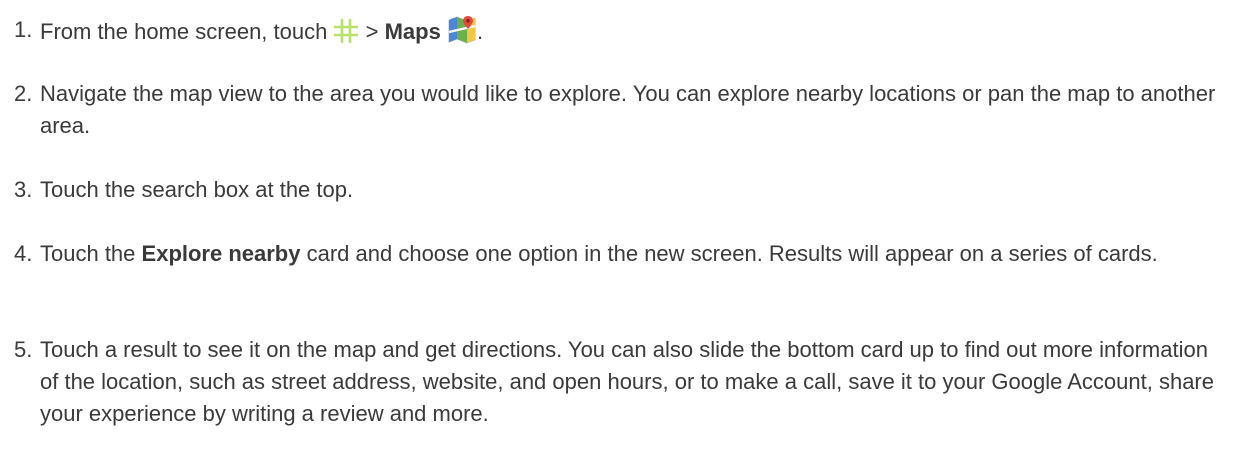 This screenshot has height=466, width=1245. What do you see at coordinates (197, 189) in the screenshot?
I see `step-text: Touch the search box at the top.` at bounding box center [197, 189].